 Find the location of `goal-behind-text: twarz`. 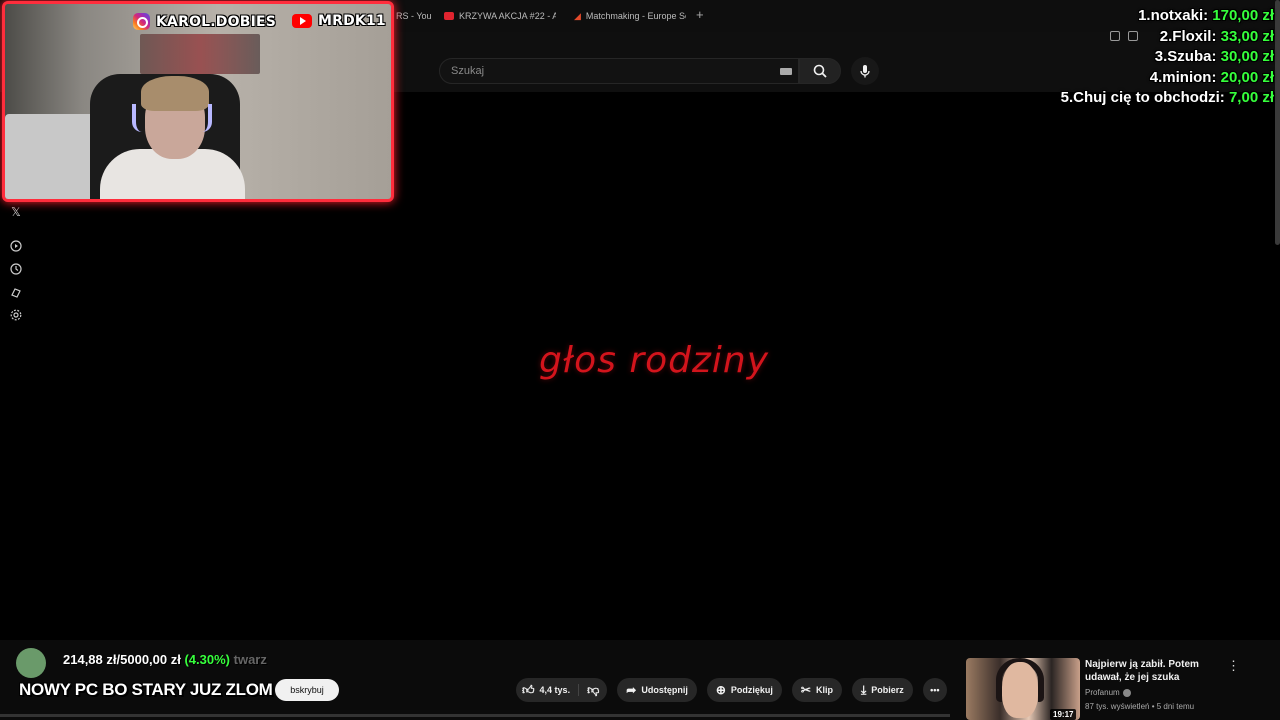

goal-behind-text: twarz is located at coordinates (250, 659).